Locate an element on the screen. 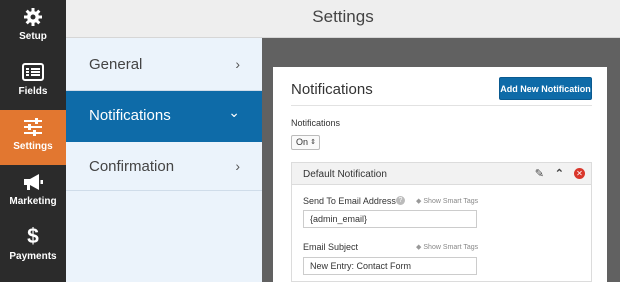 Image resolution: width=620 pixels, height=282 pixels. section-general: General › is located at coordinates (164, 65).